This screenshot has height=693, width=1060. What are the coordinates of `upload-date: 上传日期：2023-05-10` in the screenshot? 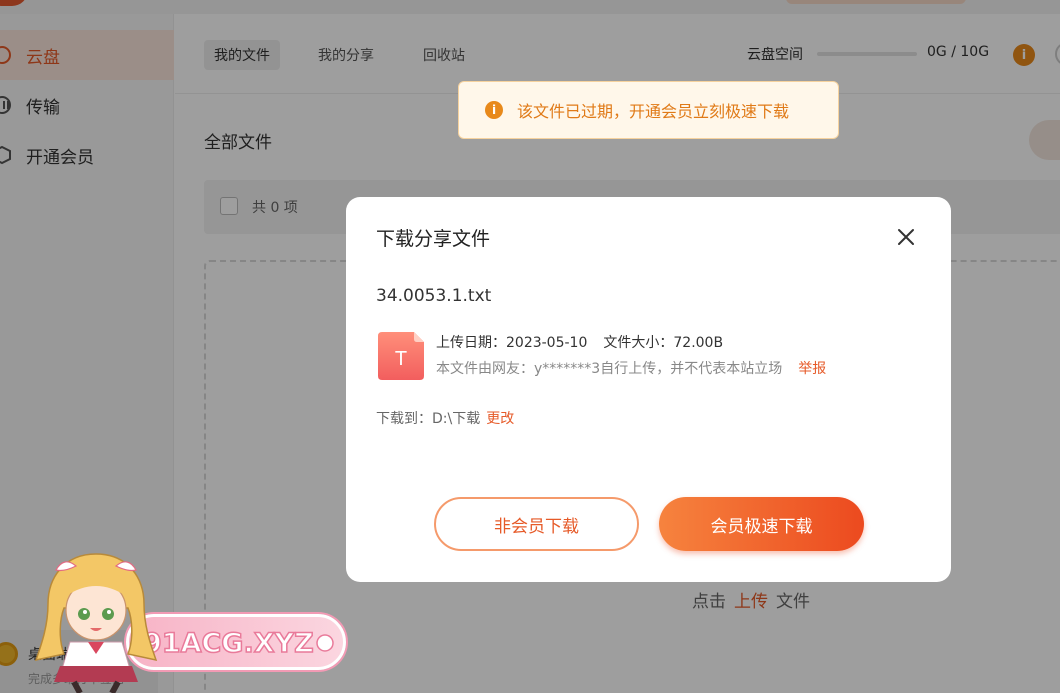 It's located at (512, 343).